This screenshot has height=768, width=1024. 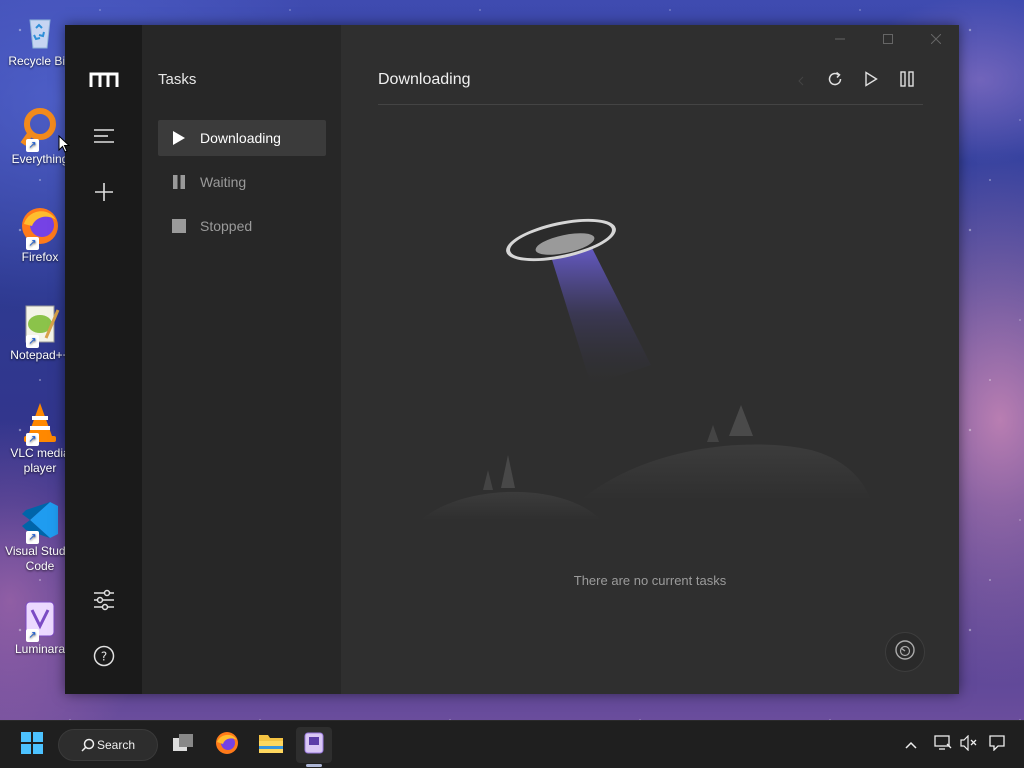 What do you see at coordinates (40, 619) in the screenshot?
I see `luminara-icon: ↗` at bounding box center [40, 619].